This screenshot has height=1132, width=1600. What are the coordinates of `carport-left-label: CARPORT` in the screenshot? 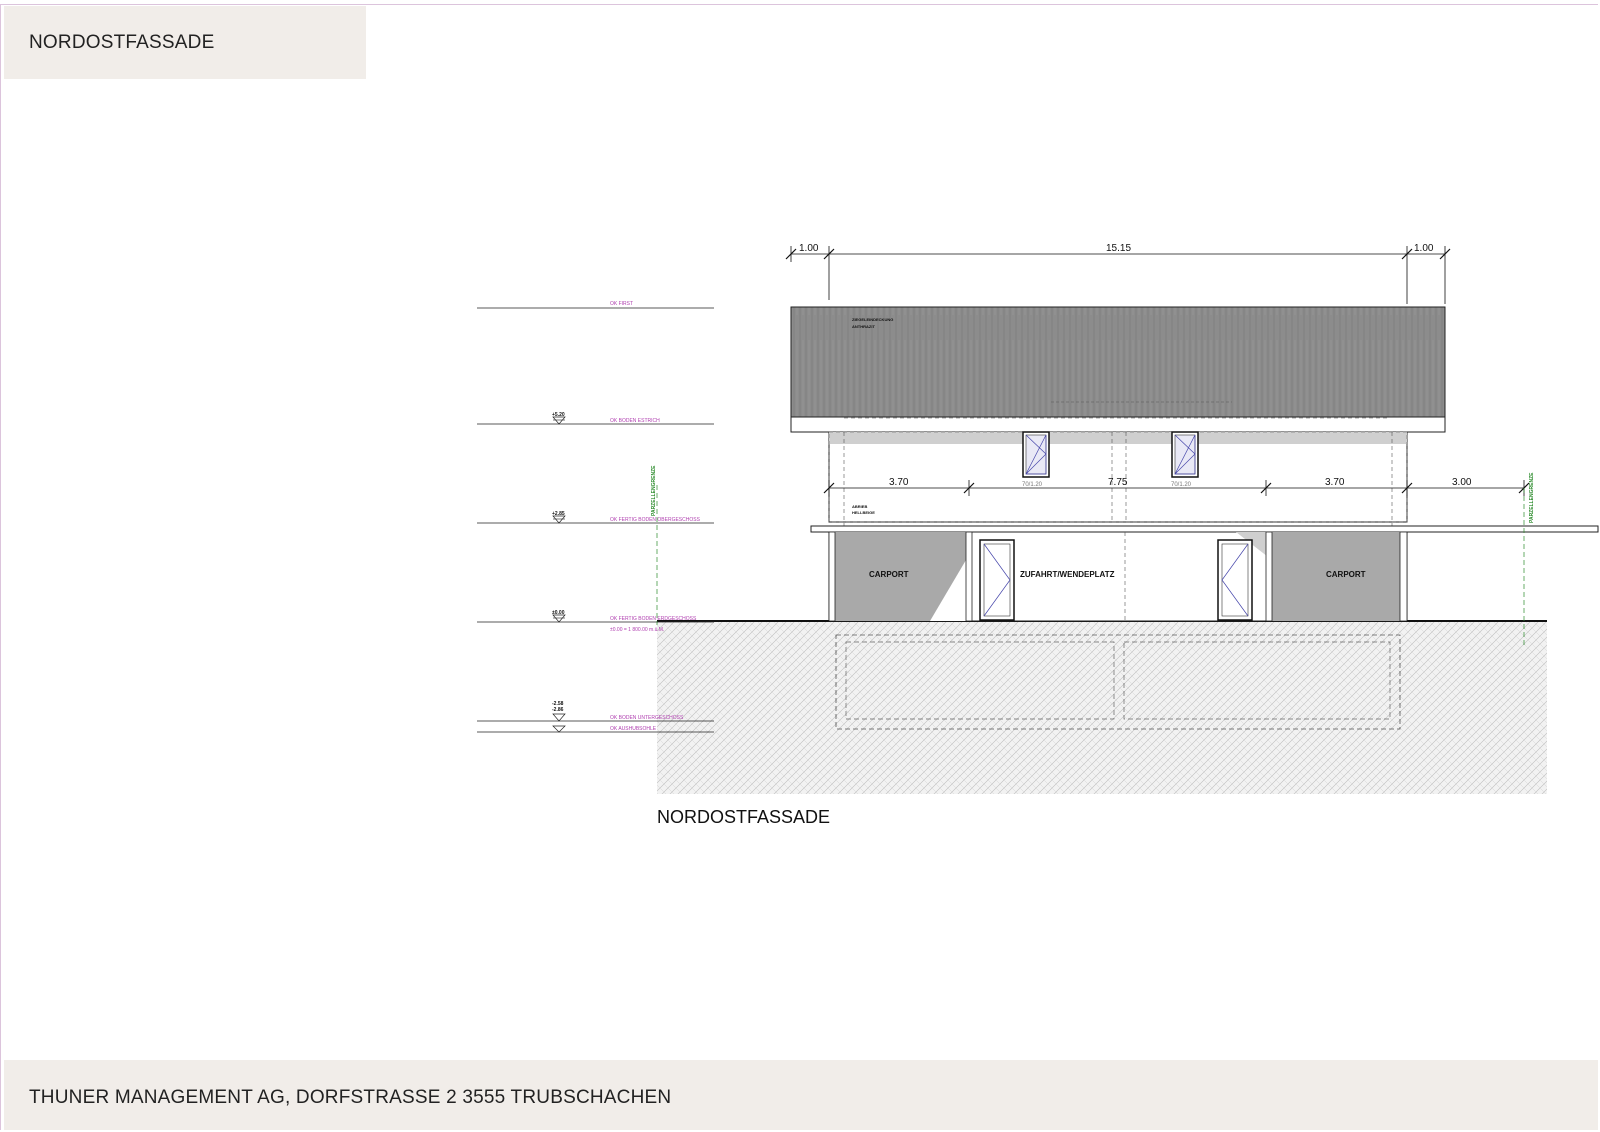 It's located at (889, 574).